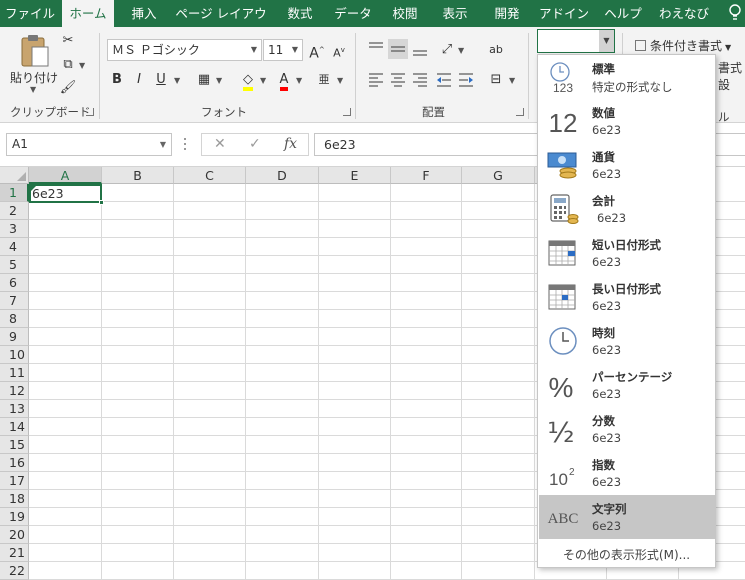 This screenshot has height=580, width=745. Describe the element at coordinates (210, 175) in the screenshot. I see `column-header-c: C` at that location.